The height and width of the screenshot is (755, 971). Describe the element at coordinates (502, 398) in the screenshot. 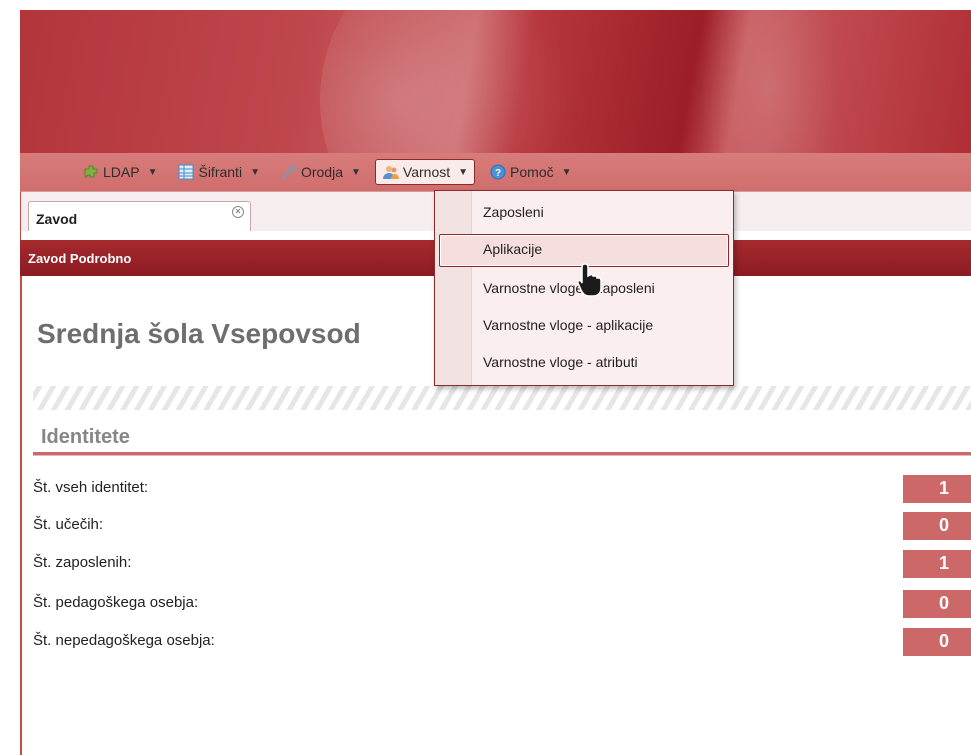

I see `divider` at that location.